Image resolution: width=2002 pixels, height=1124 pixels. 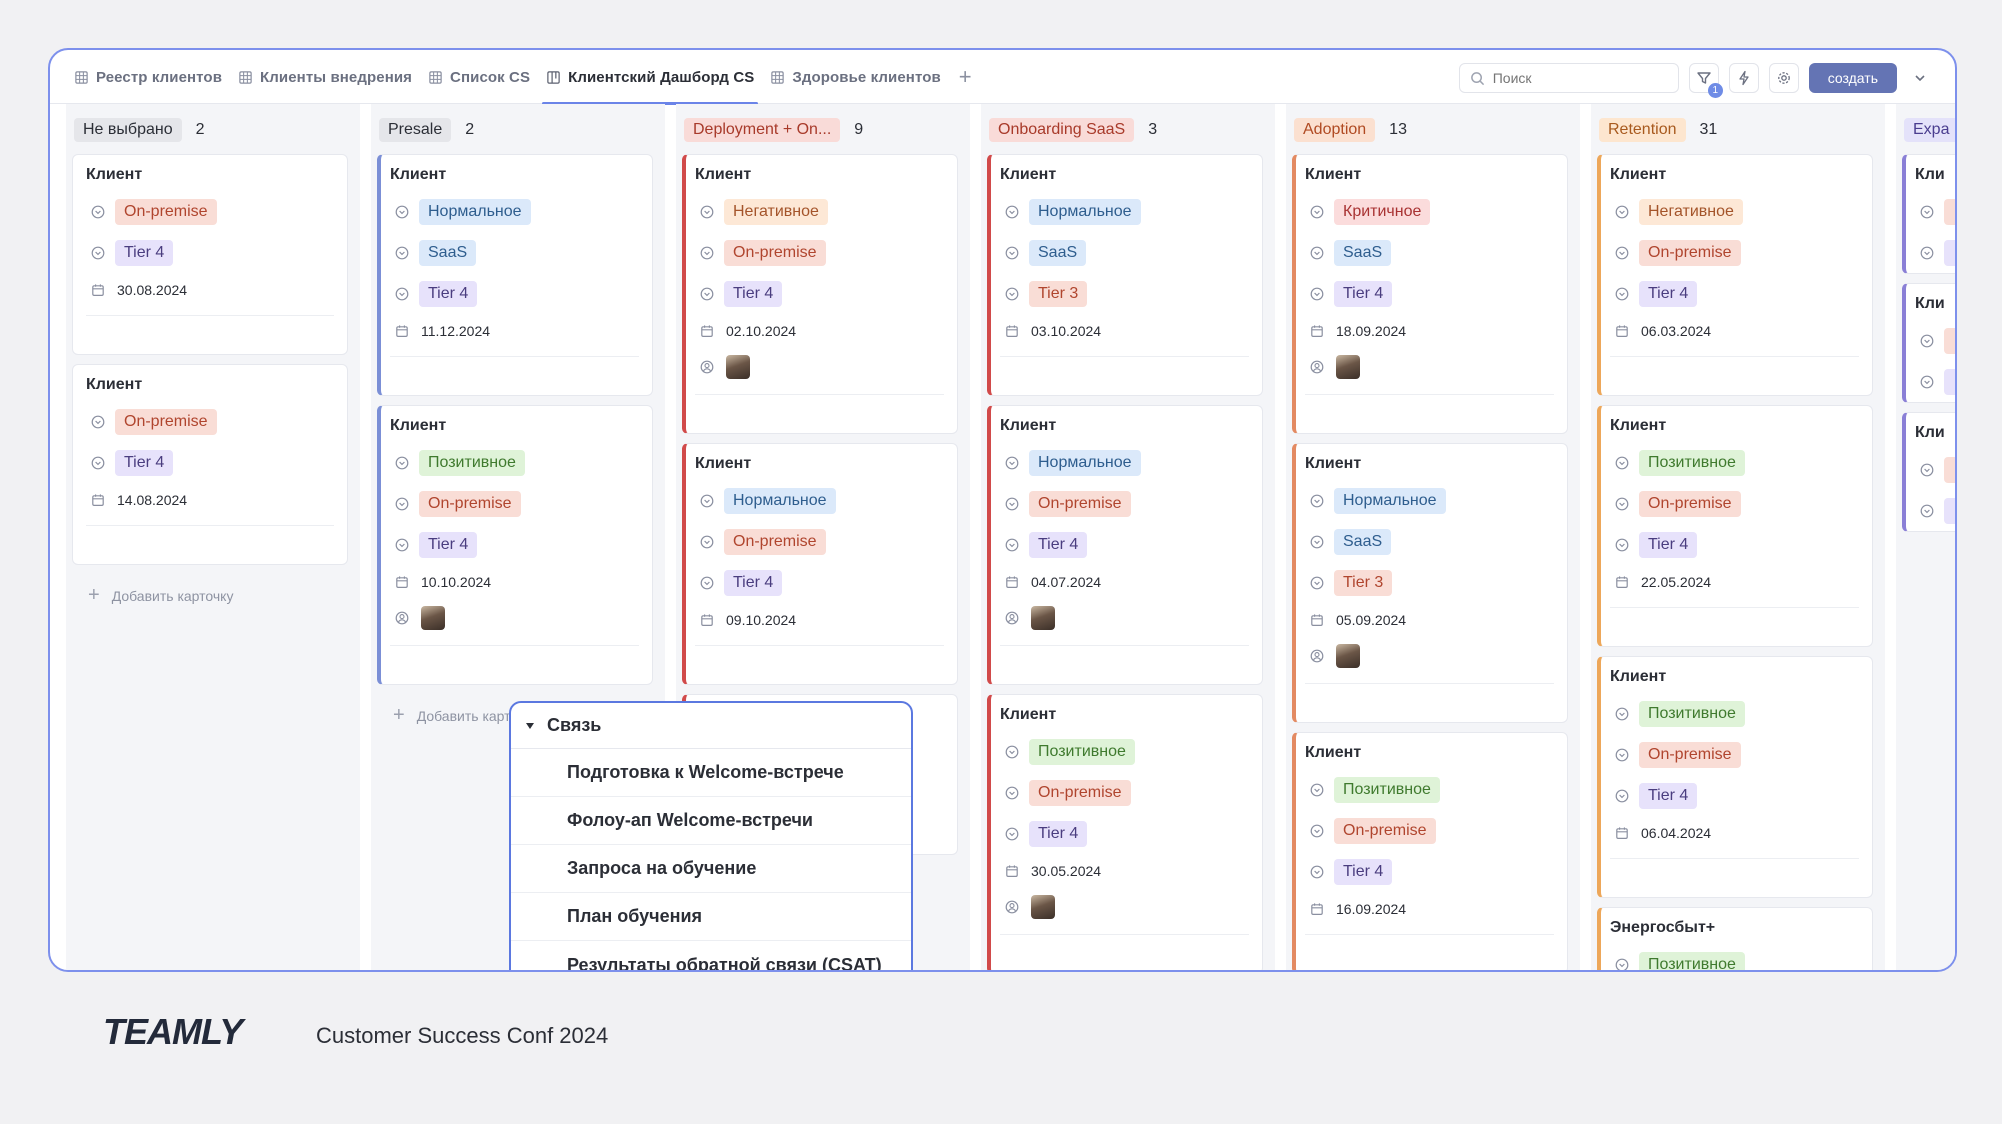 What do you see at coordinates (826, 130) in the screenshot?
I see `column-header: Deployment + On... 9` at bounding box center [826, 130].